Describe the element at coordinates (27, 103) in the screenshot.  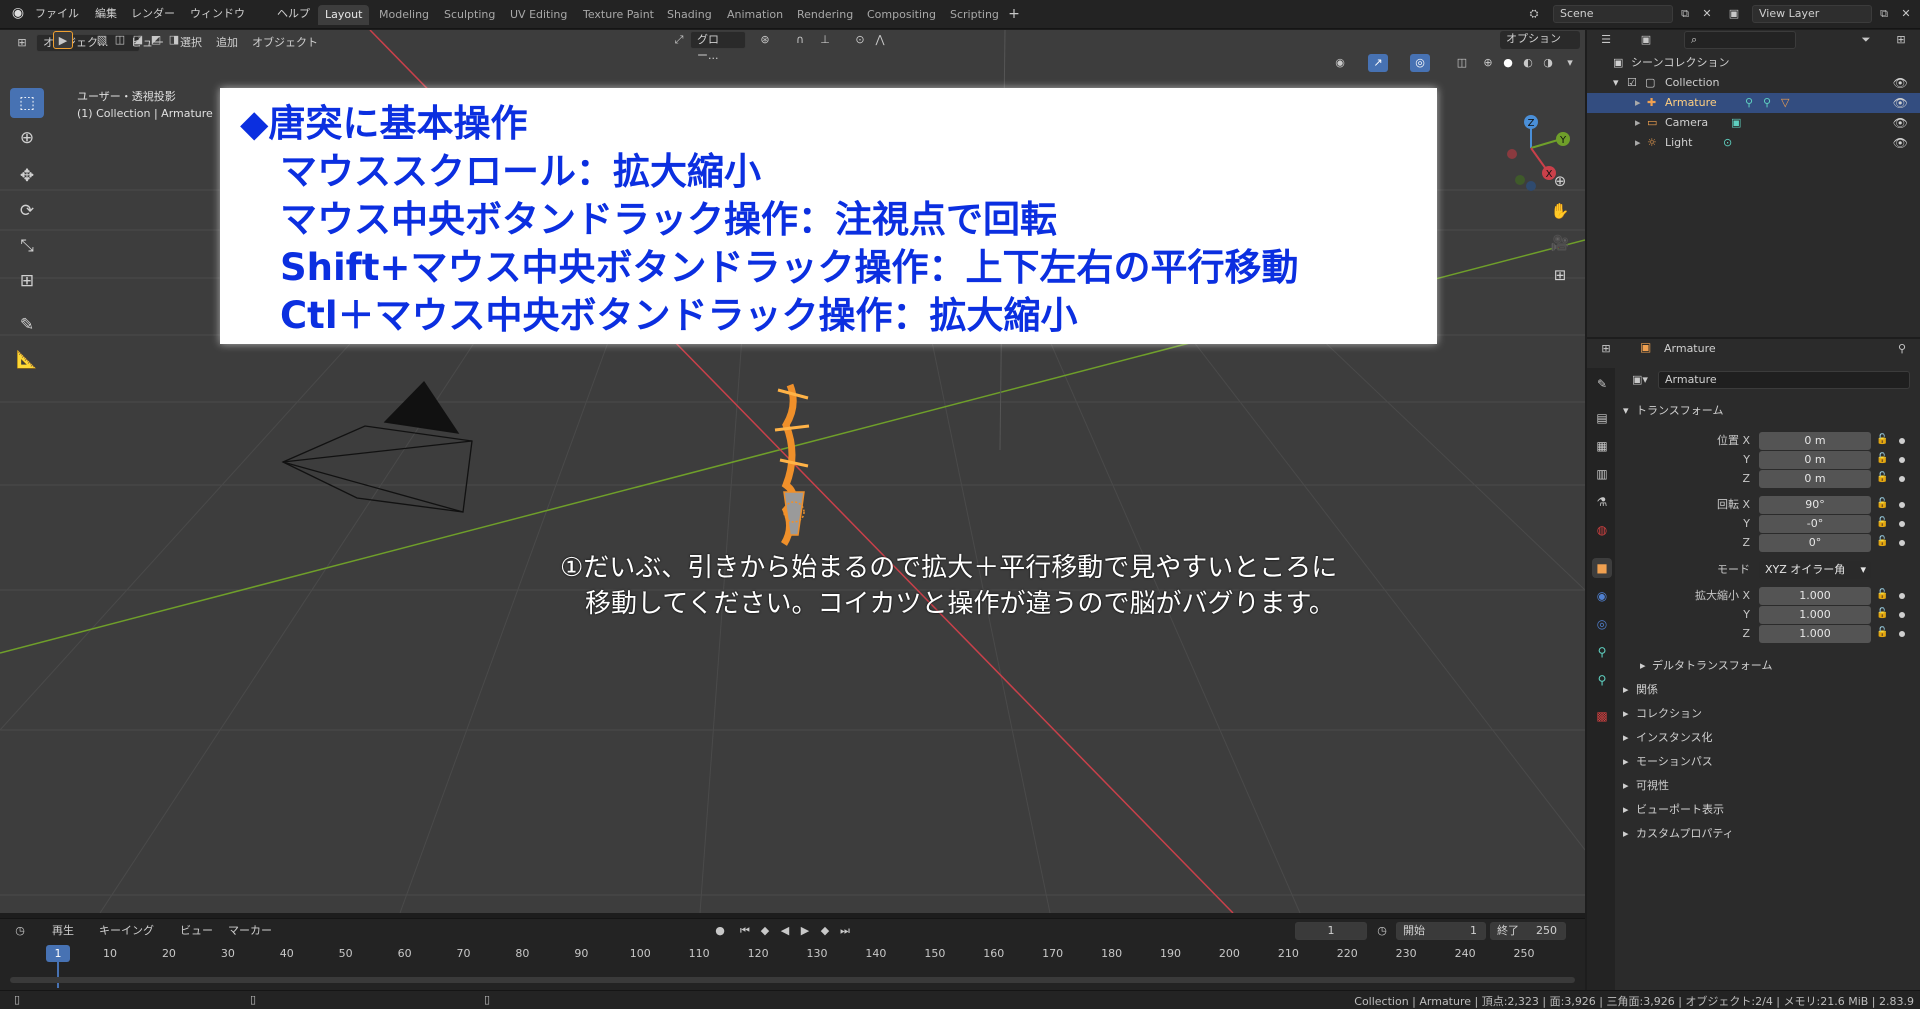
I see `select-tool-icon: ⬚` at that location.